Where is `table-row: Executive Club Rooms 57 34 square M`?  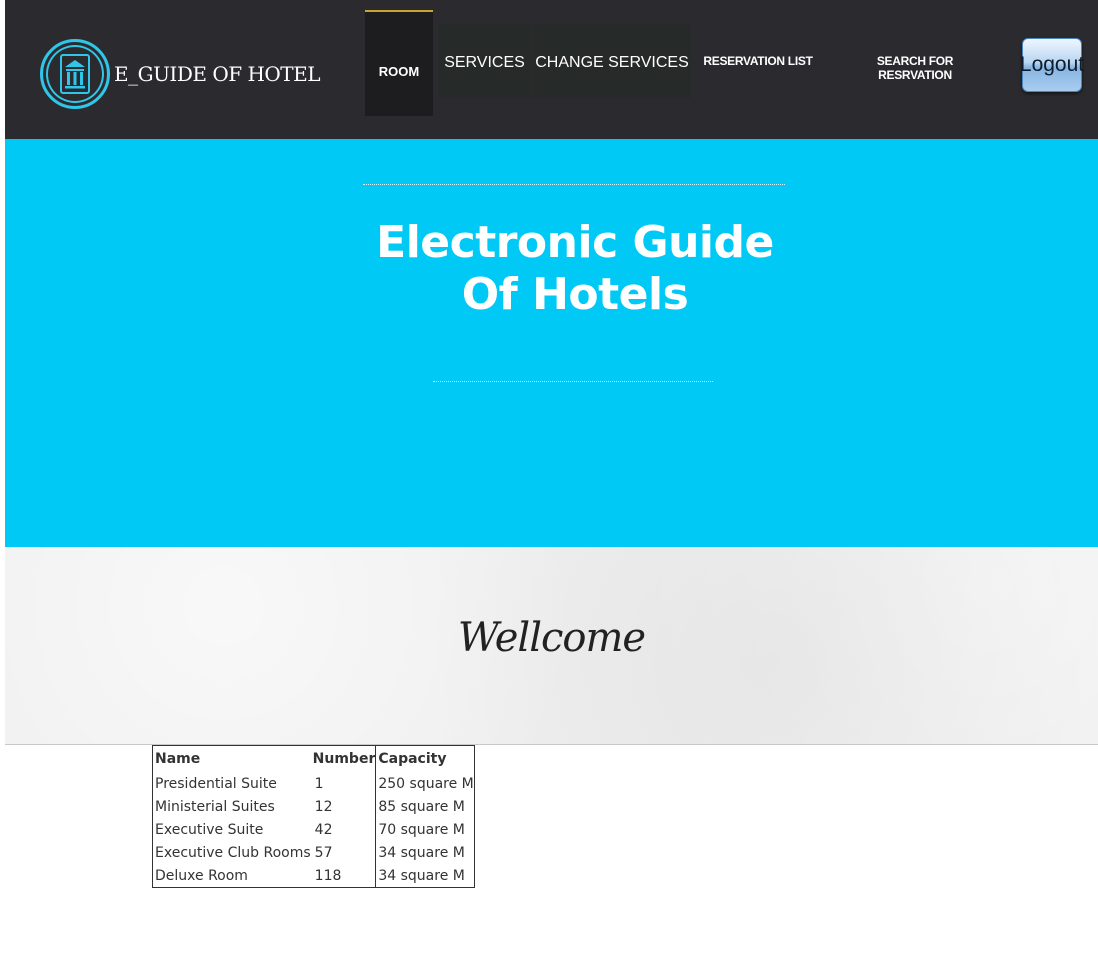 table-row: Executive Club Rooms 57 34 square M is located at coordinates (314, 852).